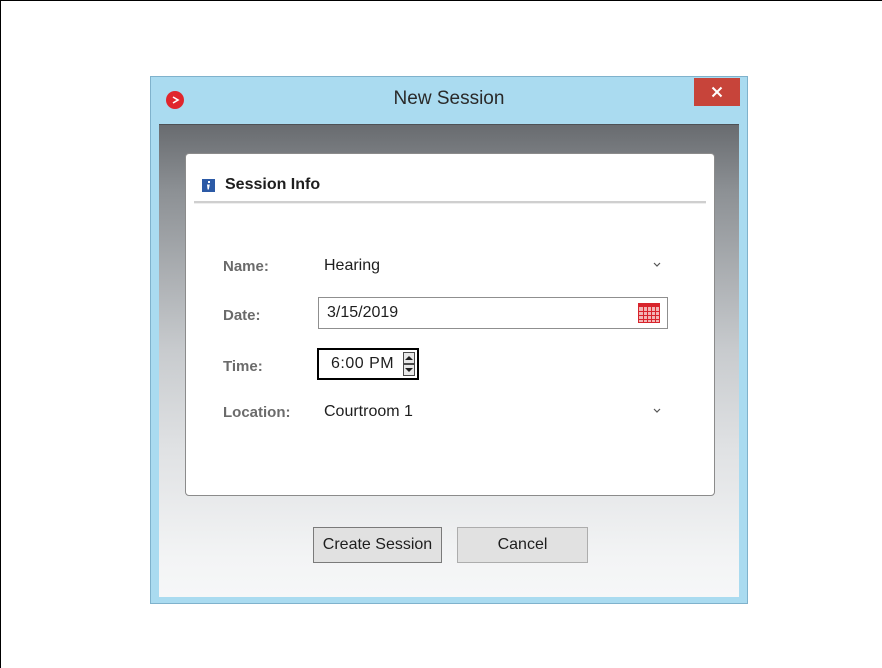  I want to click on time-label: Time:, so click(243, 366).